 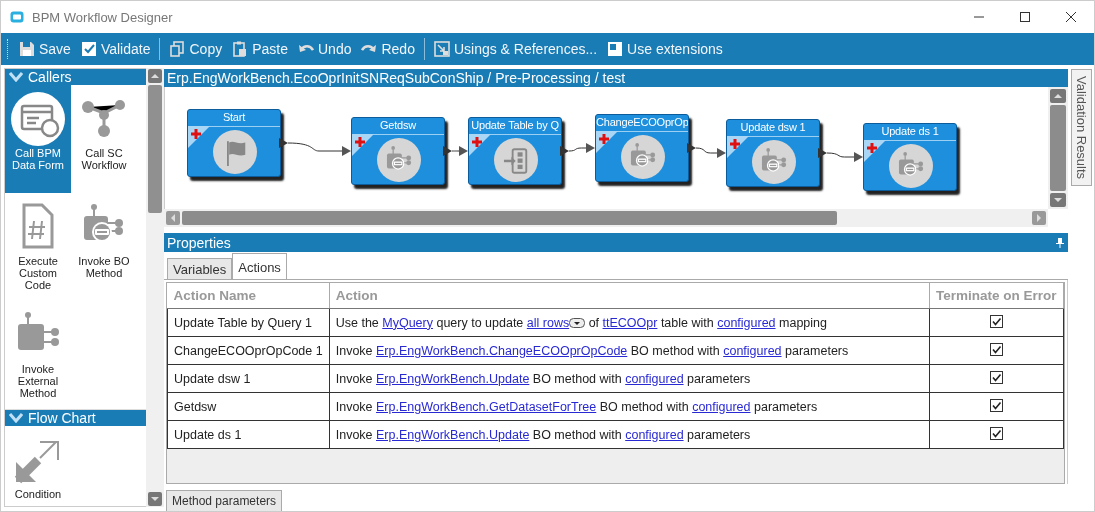 I want to click on palette-item: Invoke External Method, so click(x=38, y=355).